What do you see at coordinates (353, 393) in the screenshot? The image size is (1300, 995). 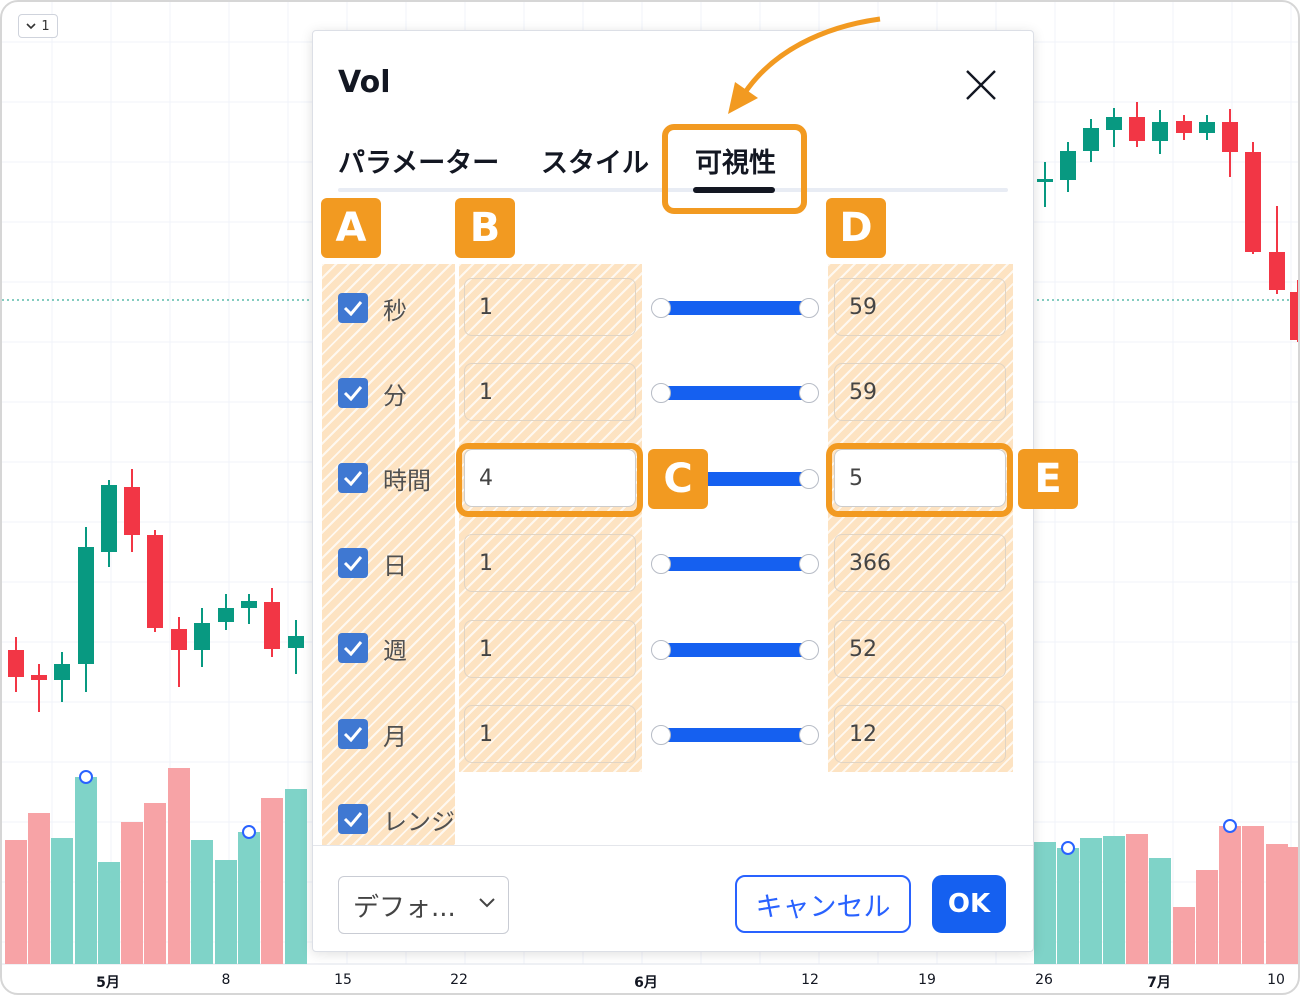 I see `checkbox-minutes` at bounding box center [353, 393].